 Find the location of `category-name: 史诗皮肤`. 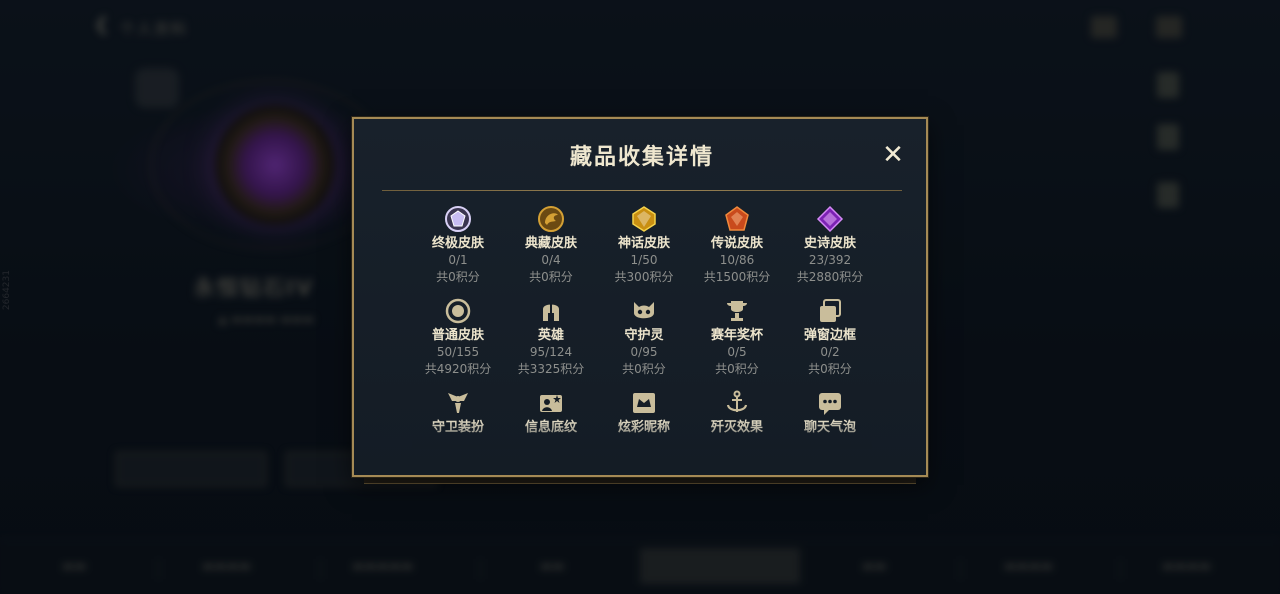

category-name: 史诗皮肤 is located at coordinates (829, 243).